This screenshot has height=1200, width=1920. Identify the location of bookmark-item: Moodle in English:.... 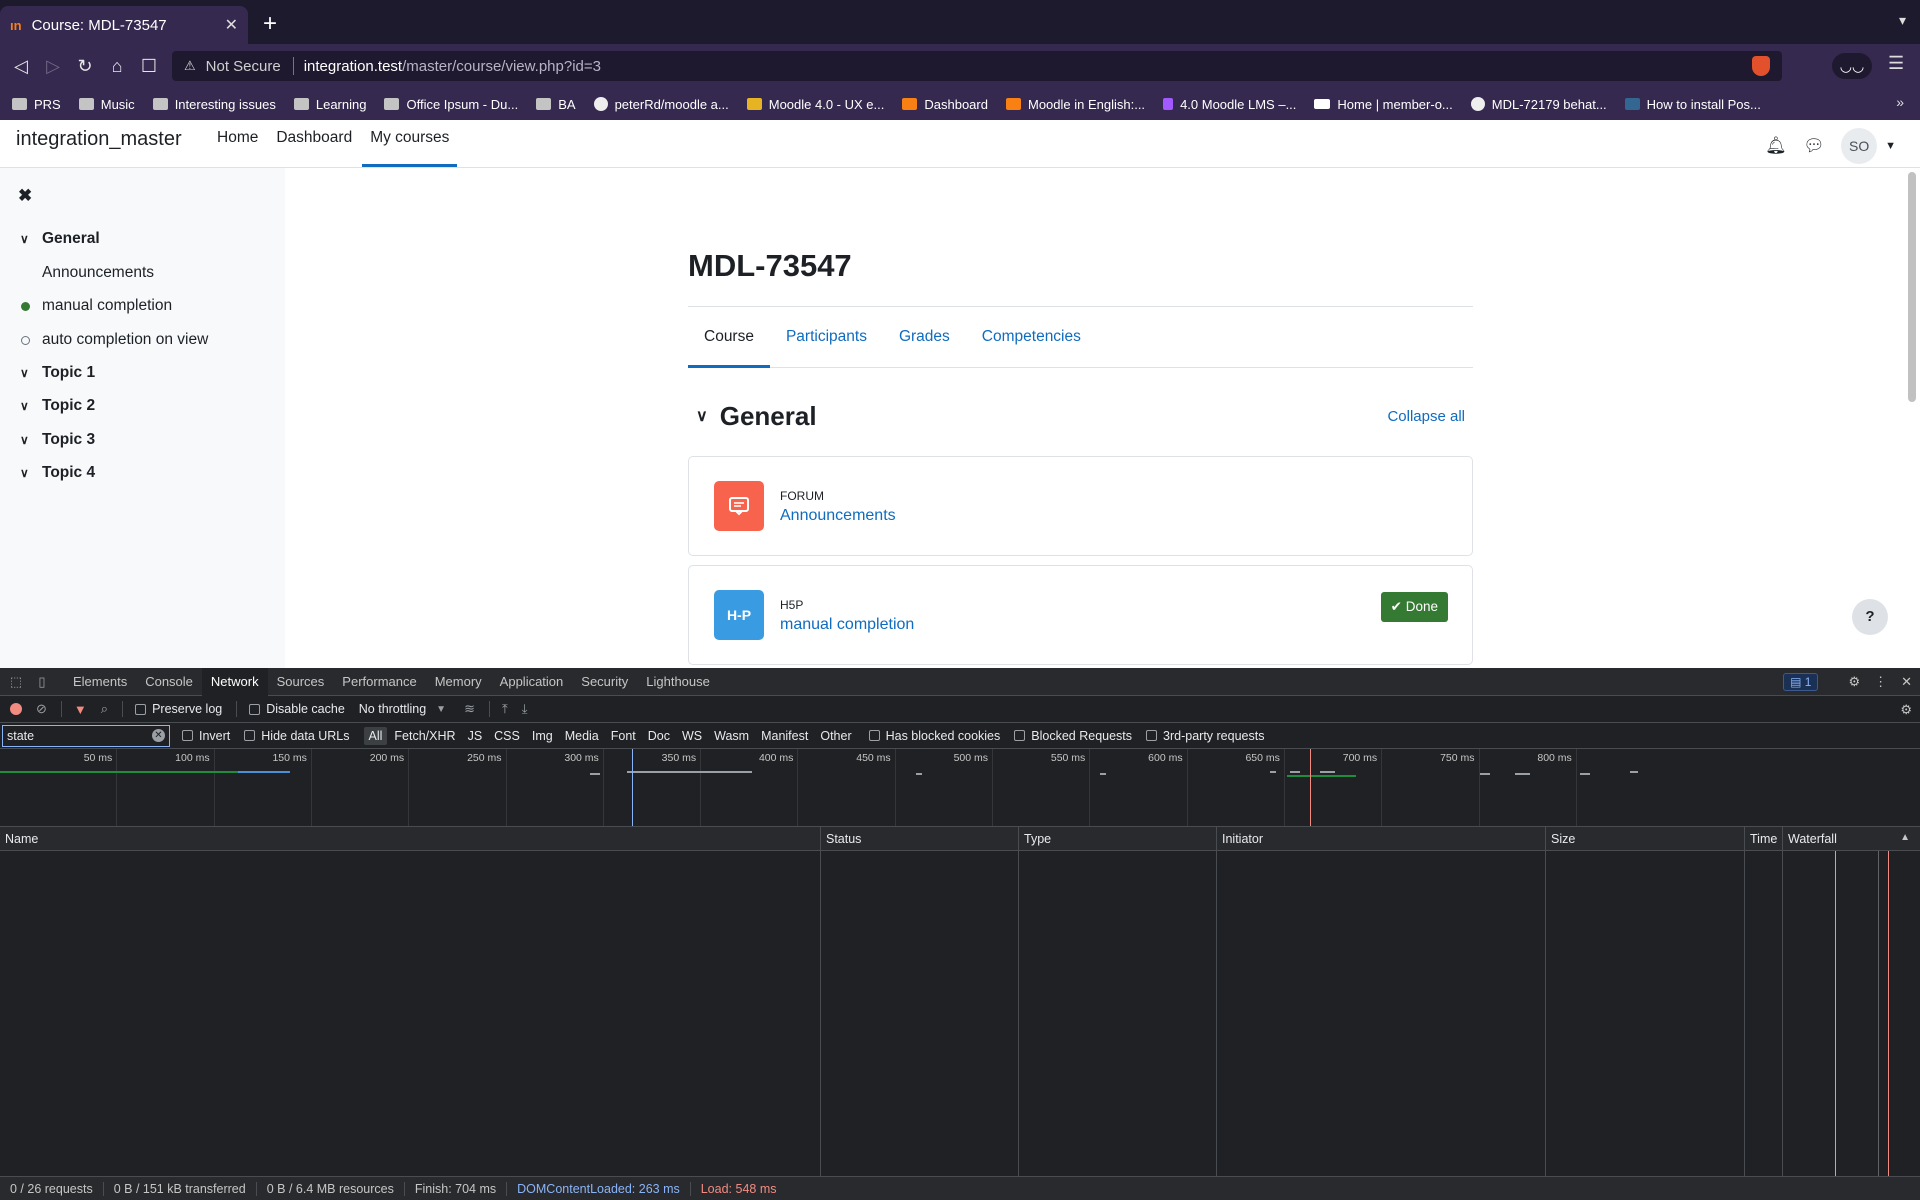
(1075, 104).